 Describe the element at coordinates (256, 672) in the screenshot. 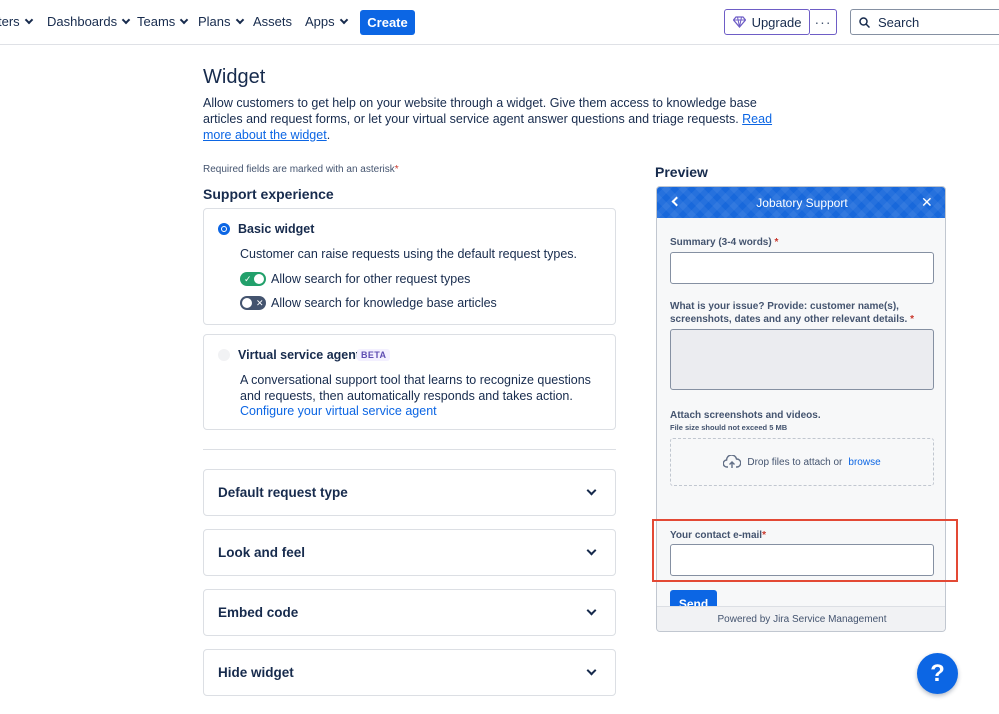

I see `accordion-label: Hide widget` at that location.